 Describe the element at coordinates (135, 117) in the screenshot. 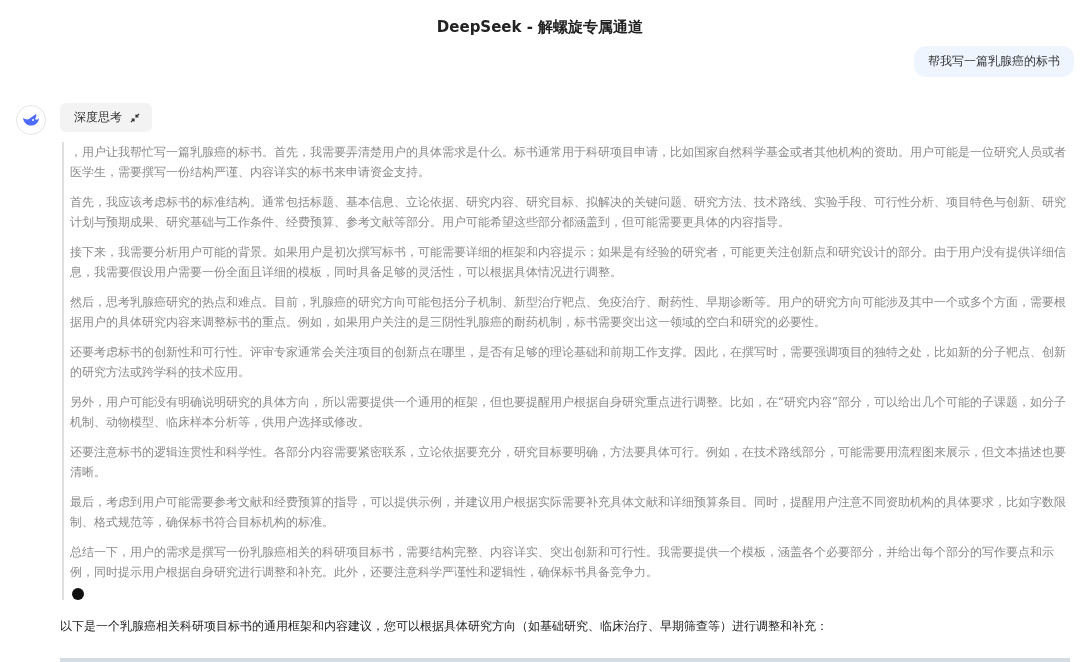

I see `collapse-icon` at that location.